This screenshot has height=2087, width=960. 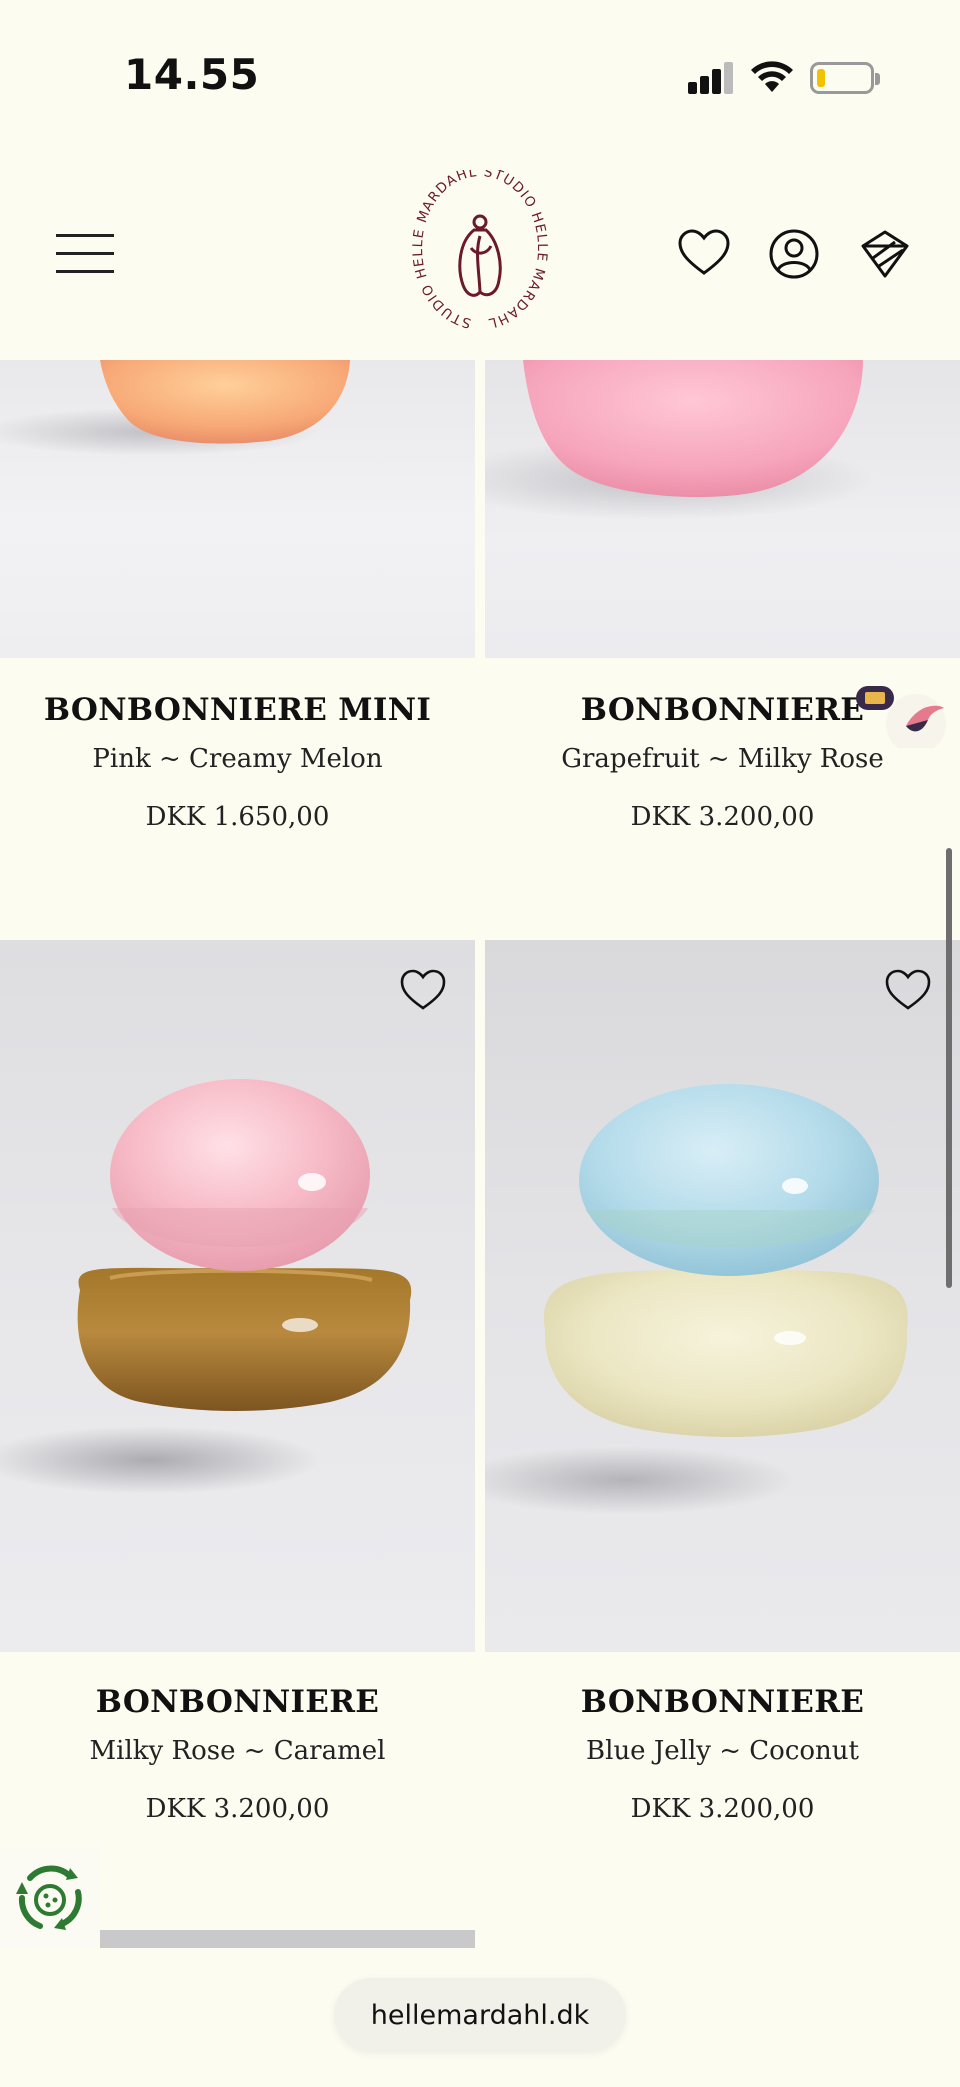 What do you see at coordinates (712, 78) in the screenshot?
I see `cellular-signal-icon` at bounding box center [712, 78].